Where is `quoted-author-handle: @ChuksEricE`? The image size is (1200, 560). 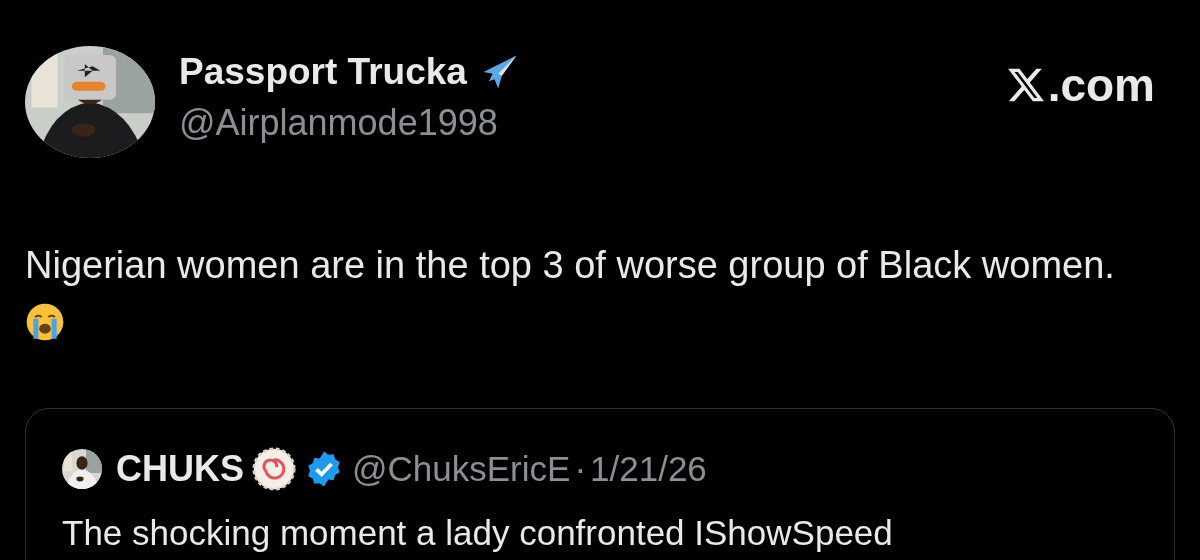 quoted-author-handle: @ChuksEricE is located at coordinates (461, 469).